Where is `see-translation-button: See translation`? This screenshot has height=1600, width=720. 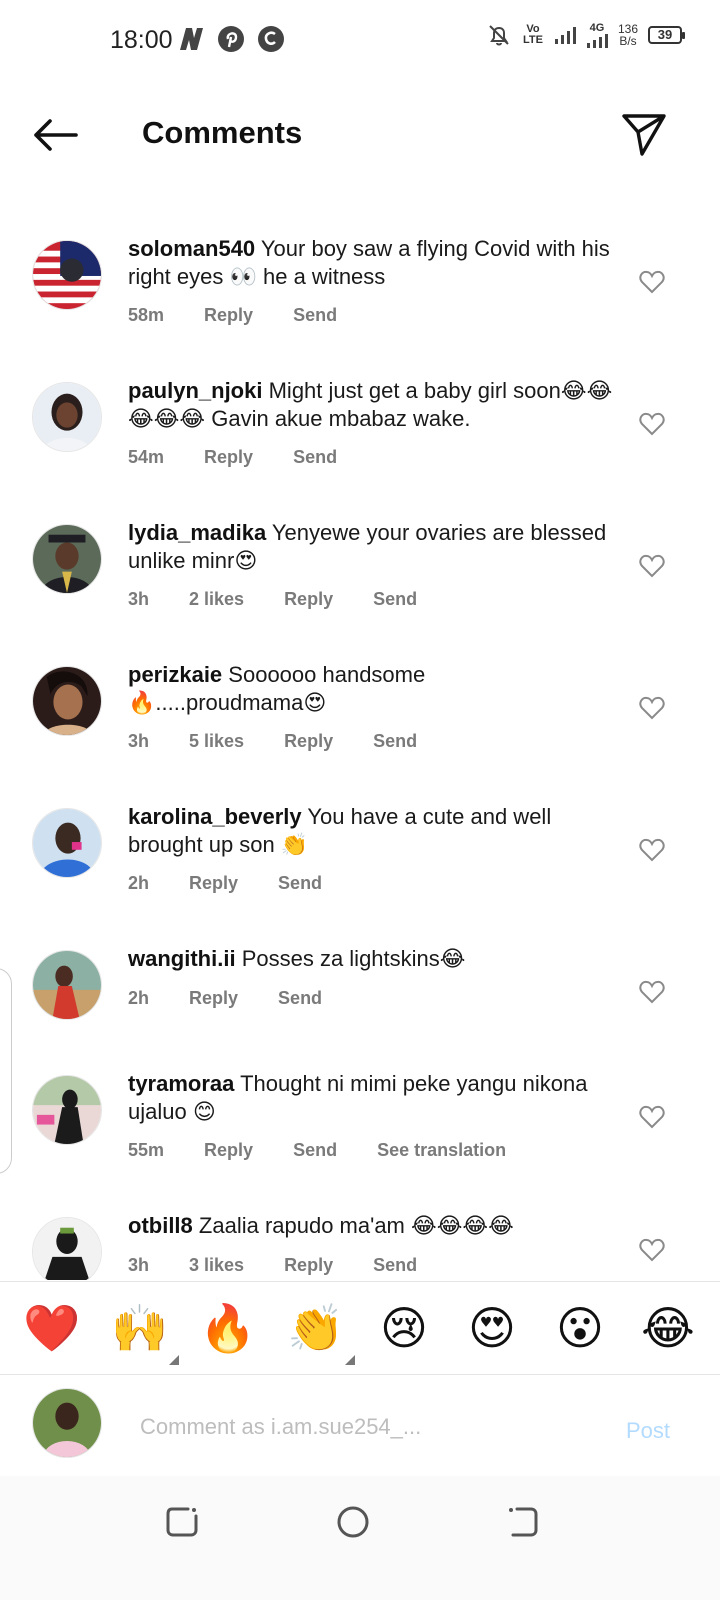
see-translation-button: See translation is located at coordinates (441, 1150).